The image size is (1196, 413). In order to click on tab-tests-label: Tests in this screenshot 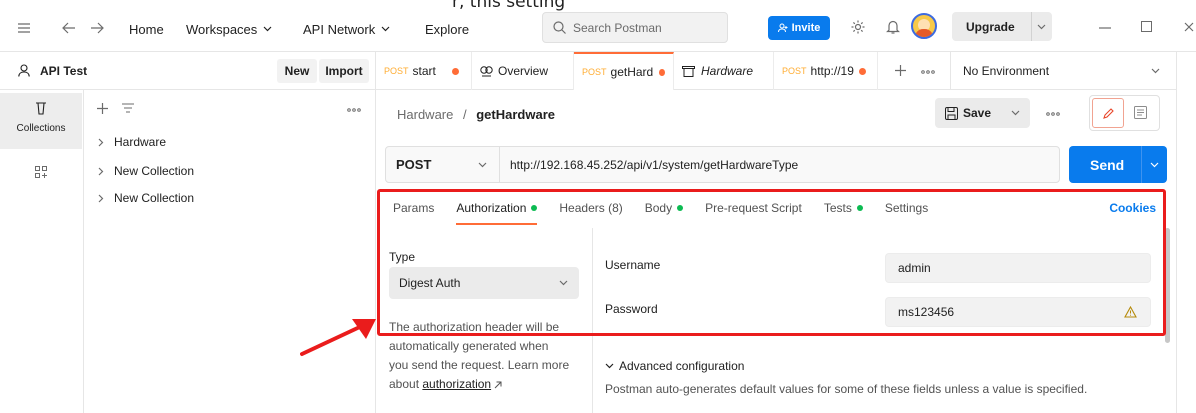, I will do `click(837, 208)`.